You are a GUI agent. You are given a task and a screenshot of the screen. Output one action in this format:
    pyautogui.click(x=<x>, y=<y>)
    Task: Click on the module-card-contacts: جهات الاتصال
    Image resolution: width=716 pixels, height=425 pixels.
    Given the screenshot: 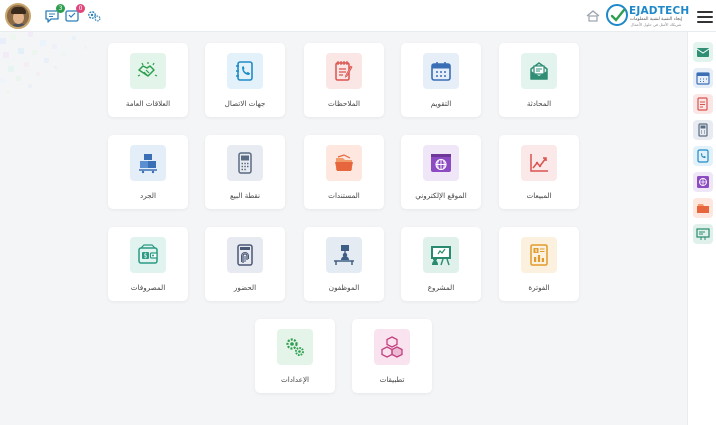 What is the action you would take?
    pyautogui.click(x=245, y=80)
    